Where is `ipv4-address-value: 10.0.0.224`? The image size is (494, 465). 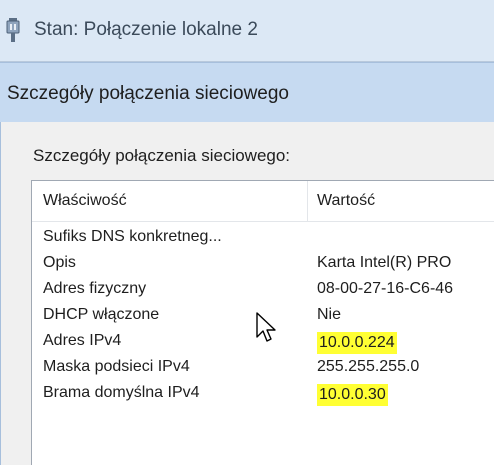
ipv4-address-value: 10.0.0.224 is located at coordinates (357, 343).